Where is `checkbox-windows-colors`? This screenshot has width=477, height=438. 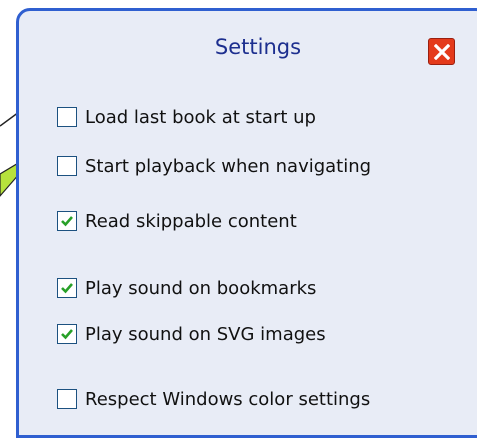
checkbox-windows-colors is located at coordinates (67, 399).